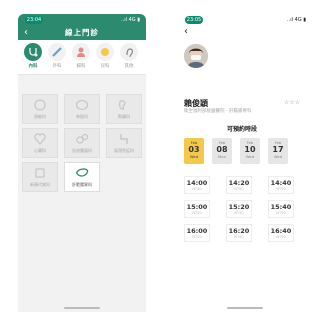 The image size is (320, 312). I want to click on department-label: 心臟科, so click(40, 150).